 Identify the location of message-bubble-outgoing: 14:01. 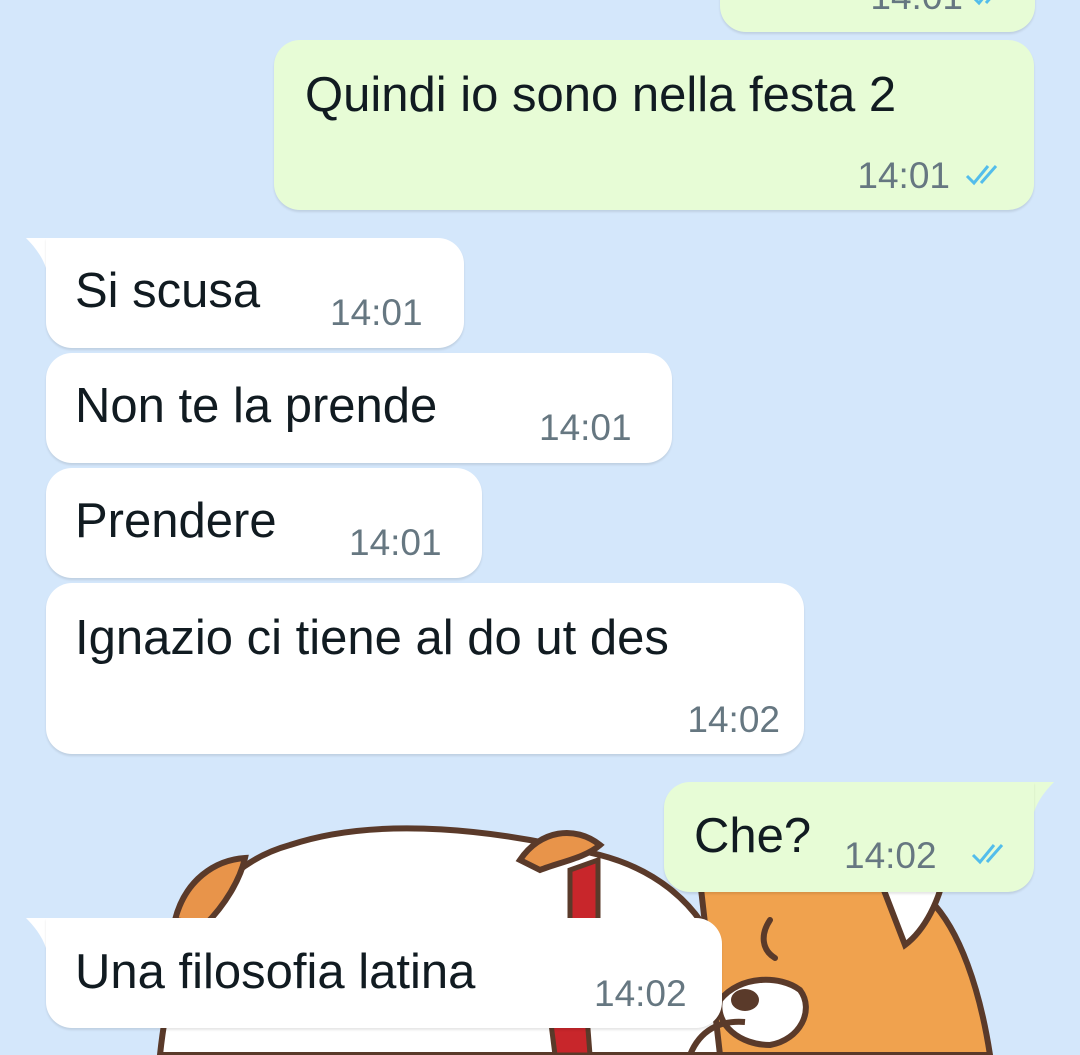
(877, 16).